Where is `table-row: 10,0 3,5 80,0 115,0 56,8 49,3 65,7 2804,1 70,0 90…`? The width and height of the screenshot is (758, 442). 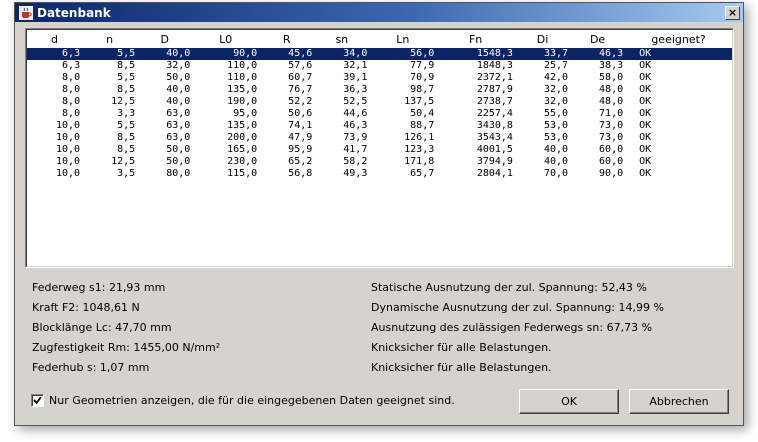 table-row: 10,0 3,5 80,0 115,0 56,8 49,3 65,7 2804,1 70,0 90… is located at coordinates (379, 174).